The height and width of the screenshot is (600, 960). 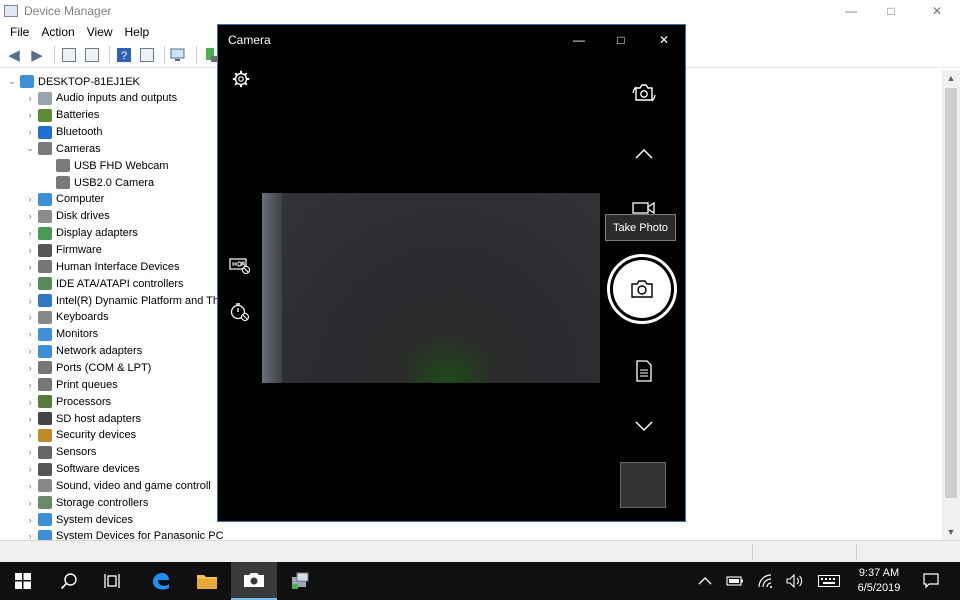 I want to click on camera-minimize-button: —, so click(x=579, y=40).